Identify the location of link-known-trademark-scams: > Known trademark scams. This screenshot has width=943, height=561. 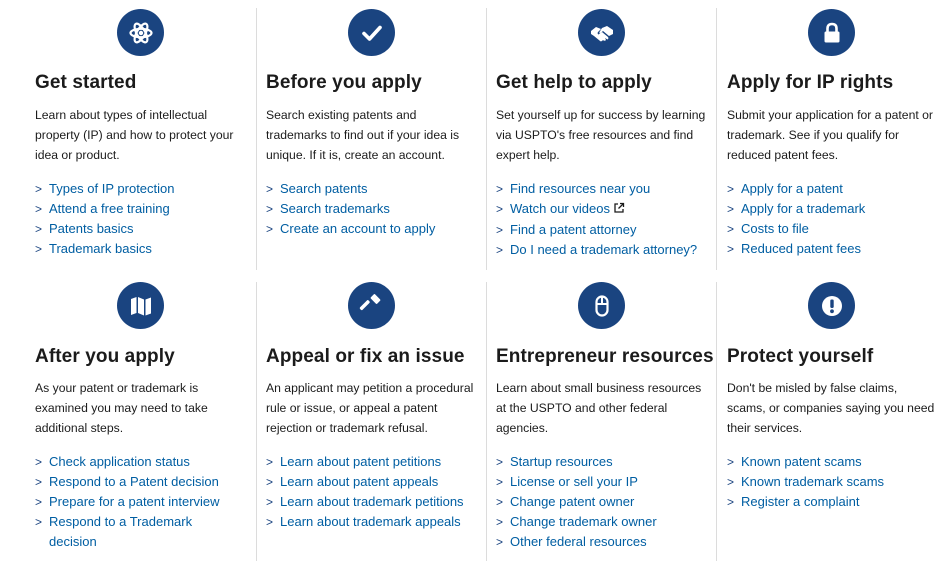
(833, 482).